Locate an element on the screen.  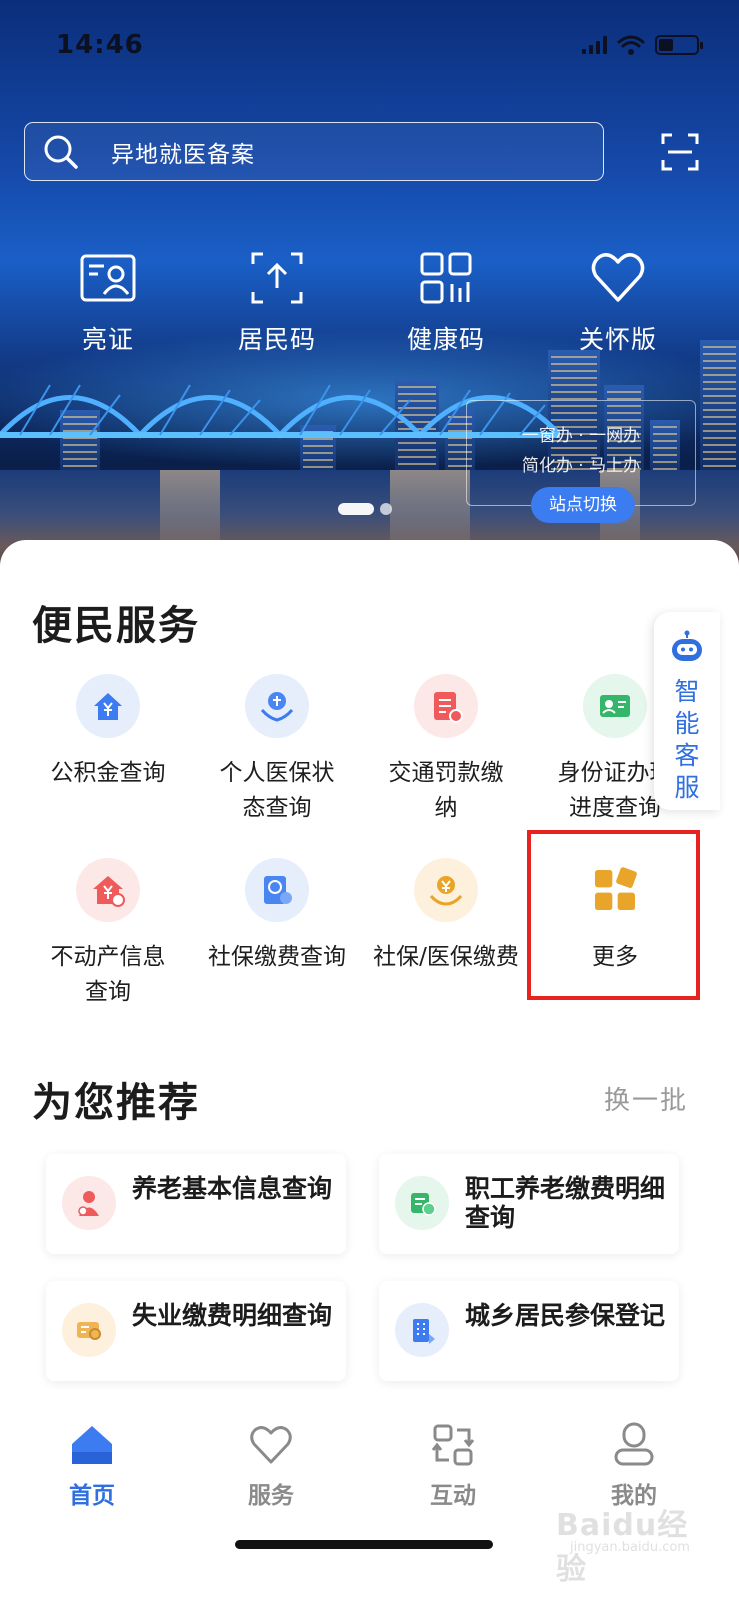
quick-action-care: 关怀版 is located at coordinates (618, 302).